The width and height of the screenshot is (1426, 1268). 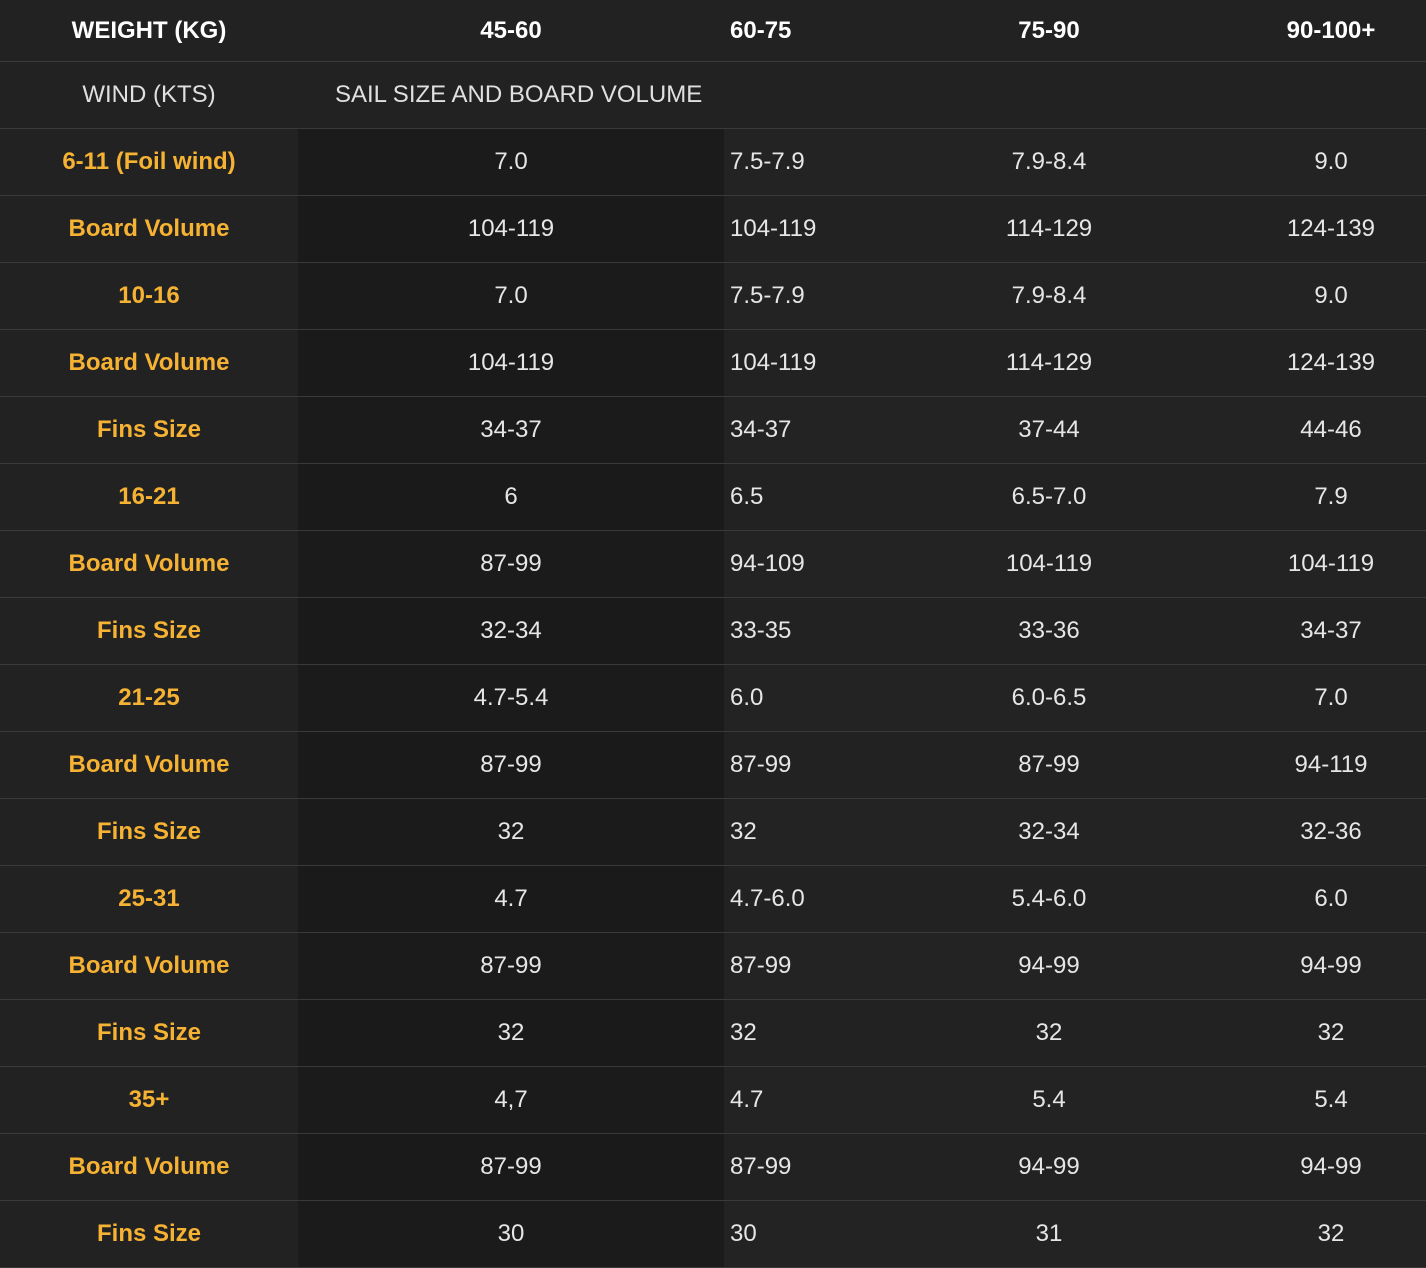 What do you see at coordinates (149, 1100) in the screenshot?
I see `row-label: 35+` at bounding box center [149, 1100].